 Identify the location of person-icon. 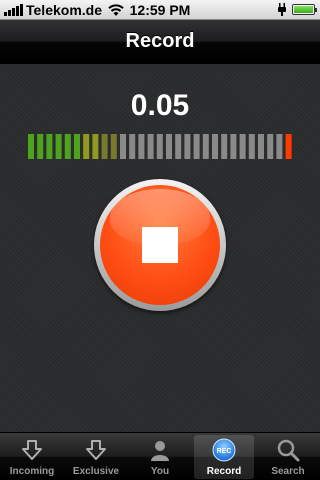
(160, 451).